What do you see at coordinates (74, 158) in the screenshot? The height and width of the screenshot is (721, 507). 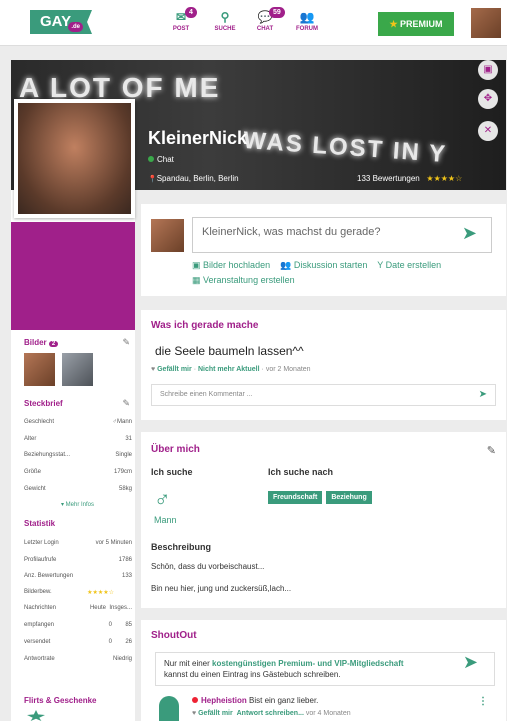 I see `profile-picture` at bounding box center [74, 158].